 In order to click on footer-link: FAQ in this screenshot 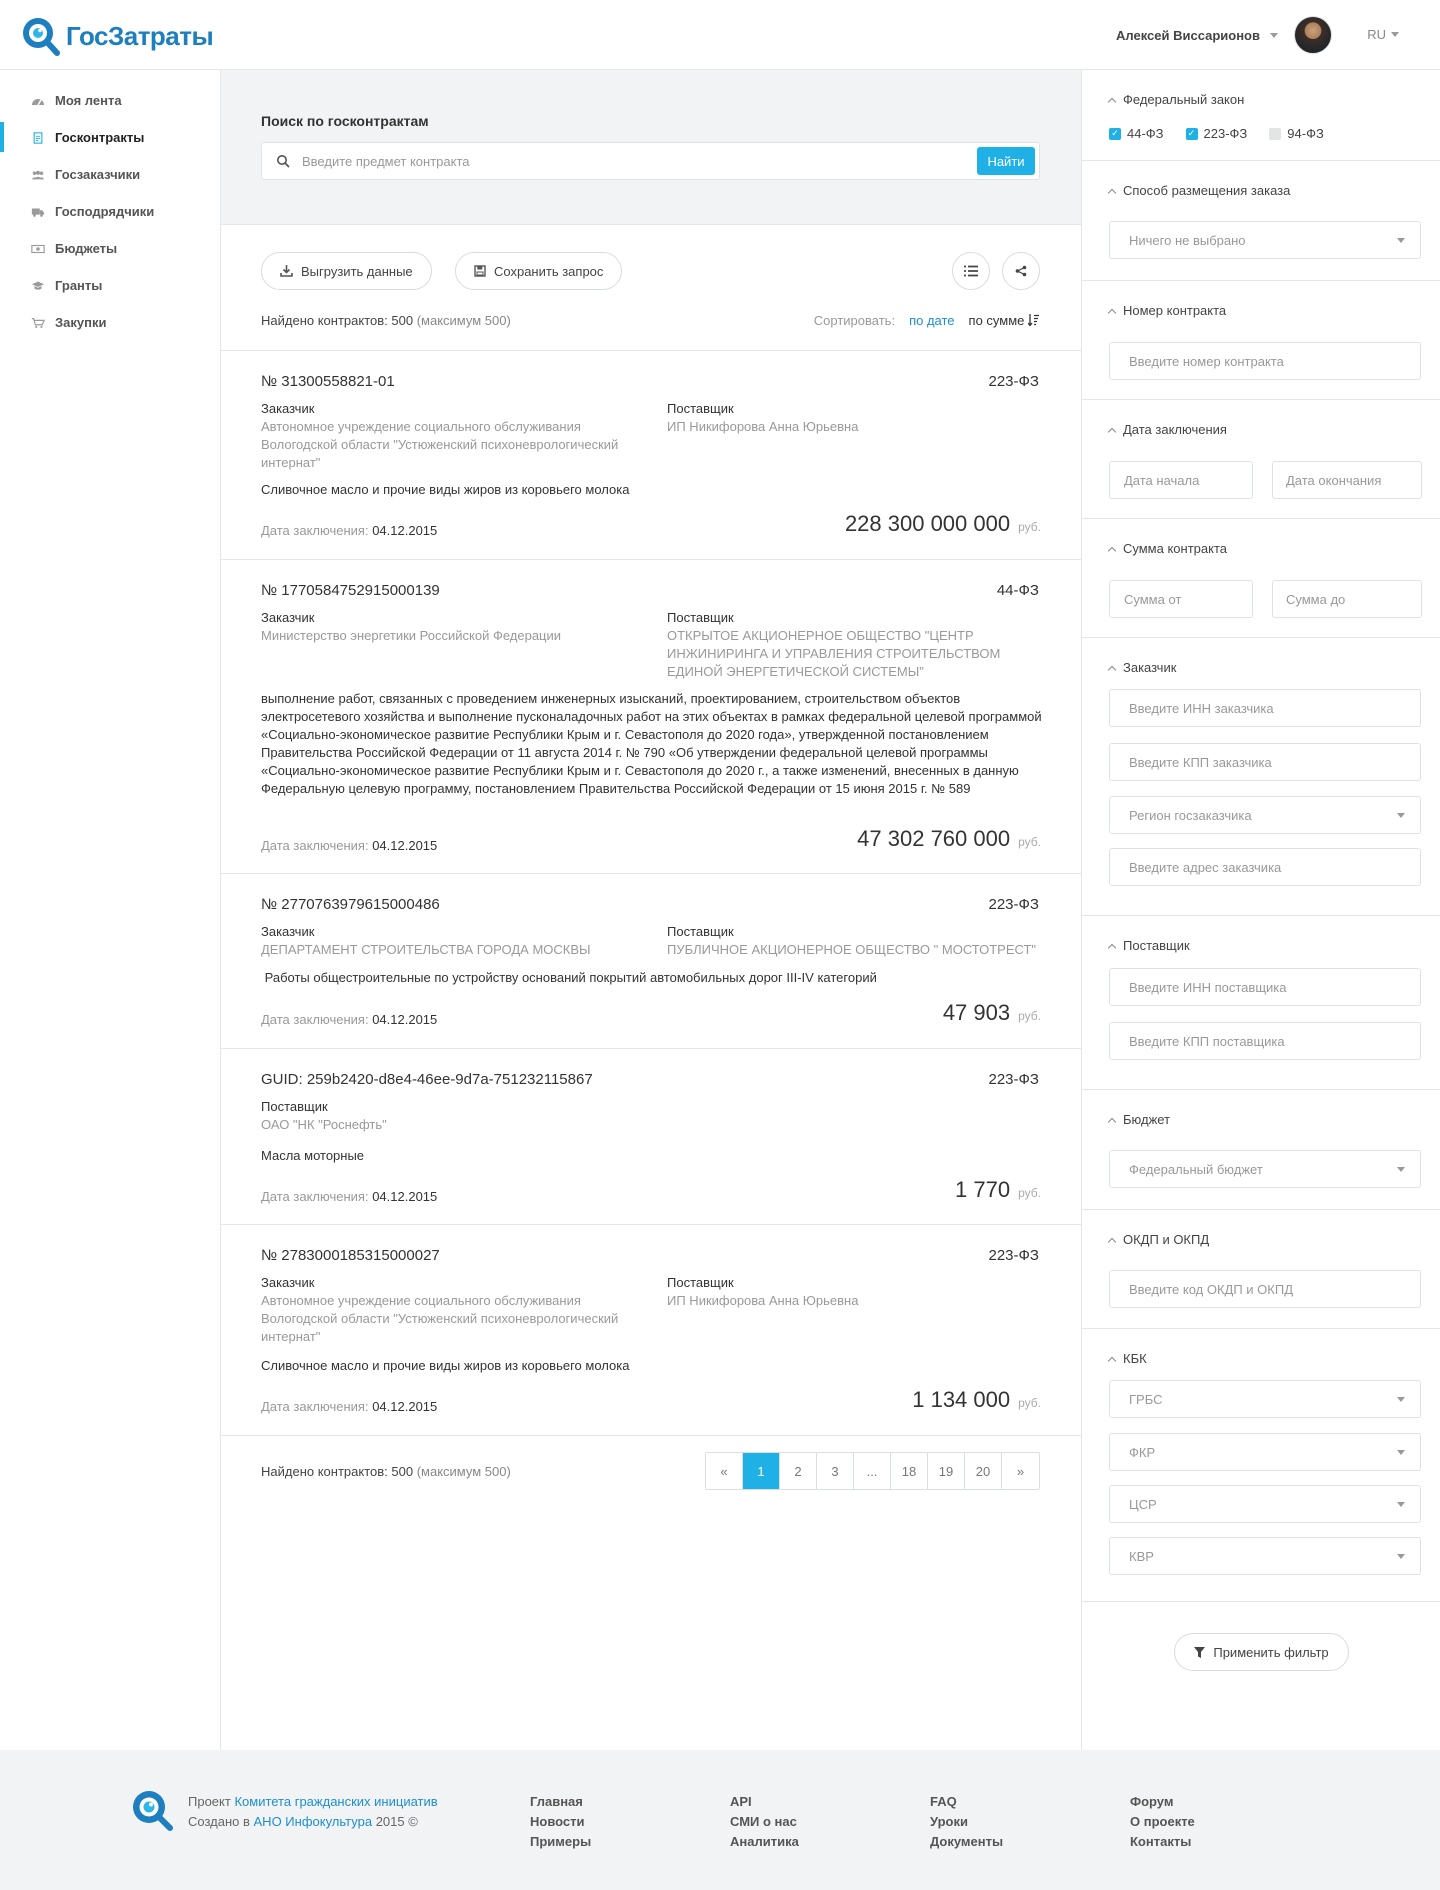, I will do `click(966, 1802)`.